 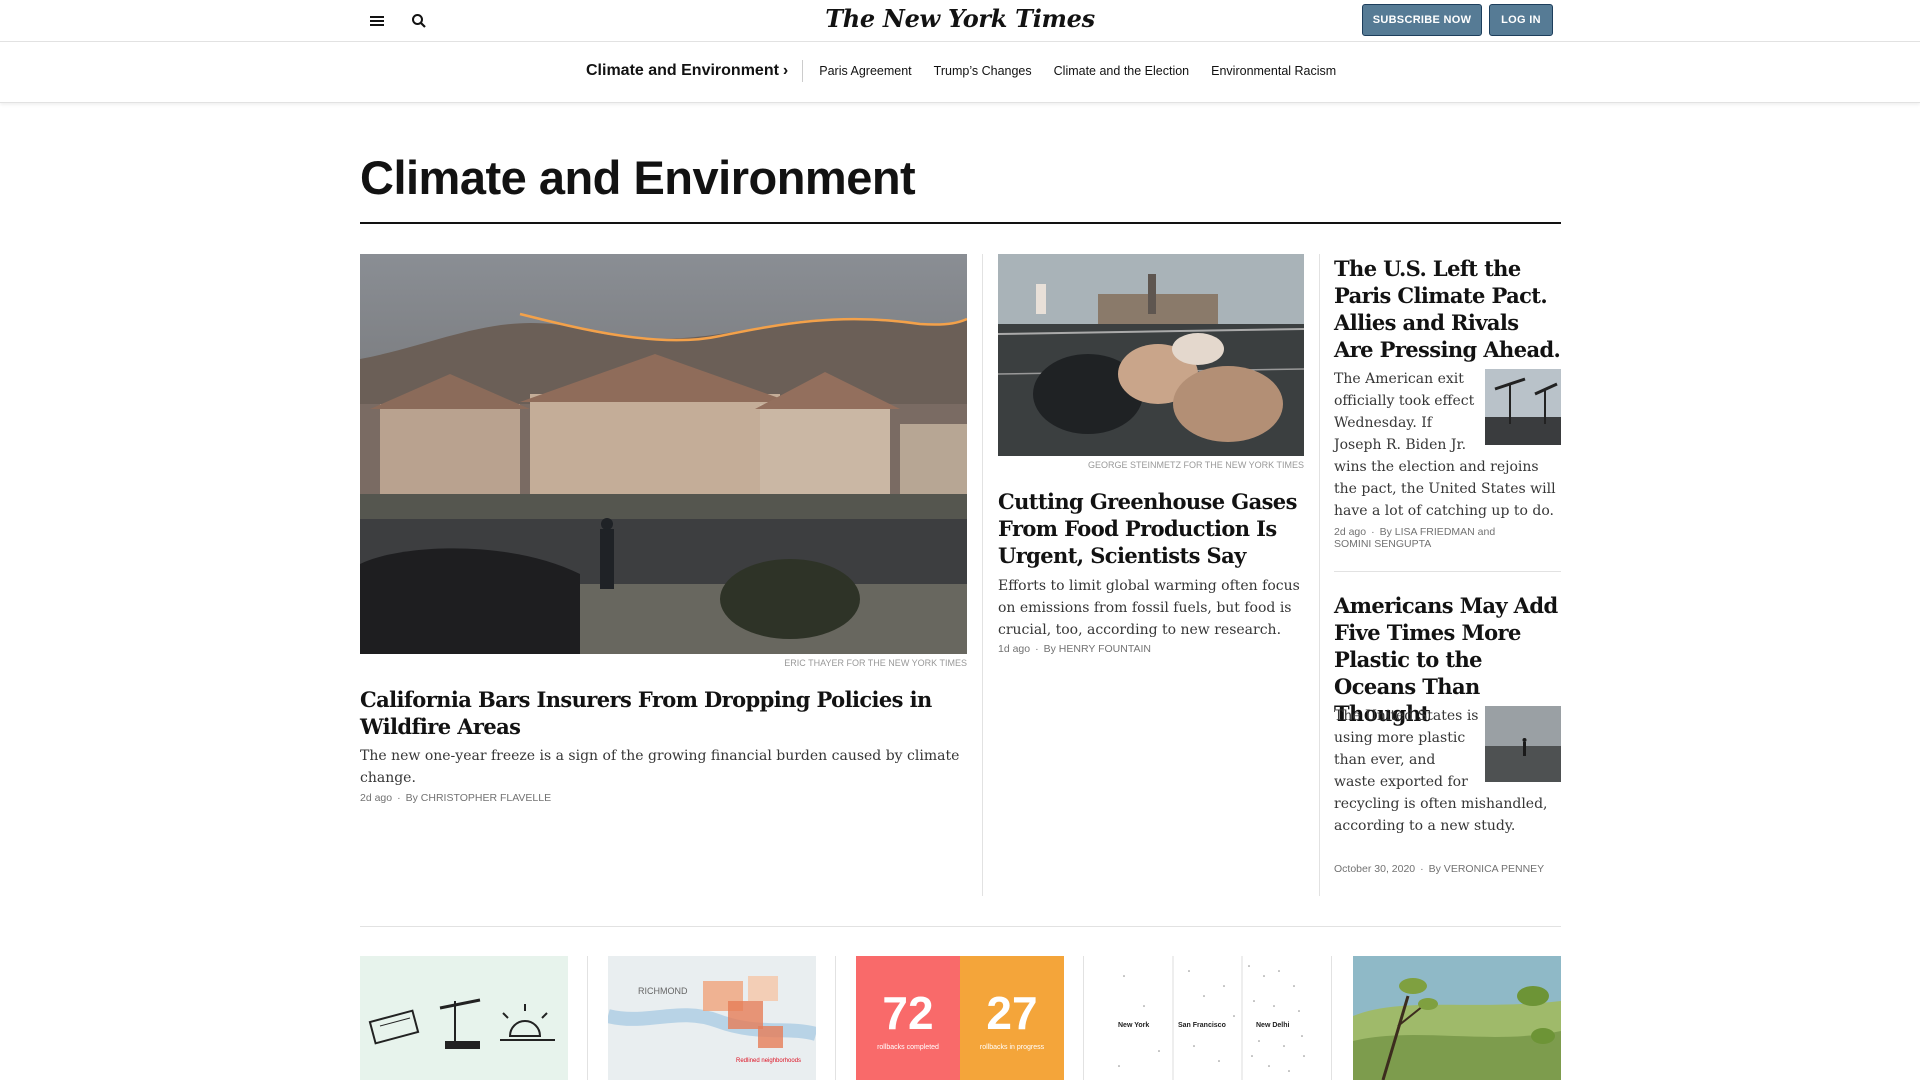 I want to click on bottom-thumb-cities: New York San Francisco New Delhi, so click(x=1208, y=1018).